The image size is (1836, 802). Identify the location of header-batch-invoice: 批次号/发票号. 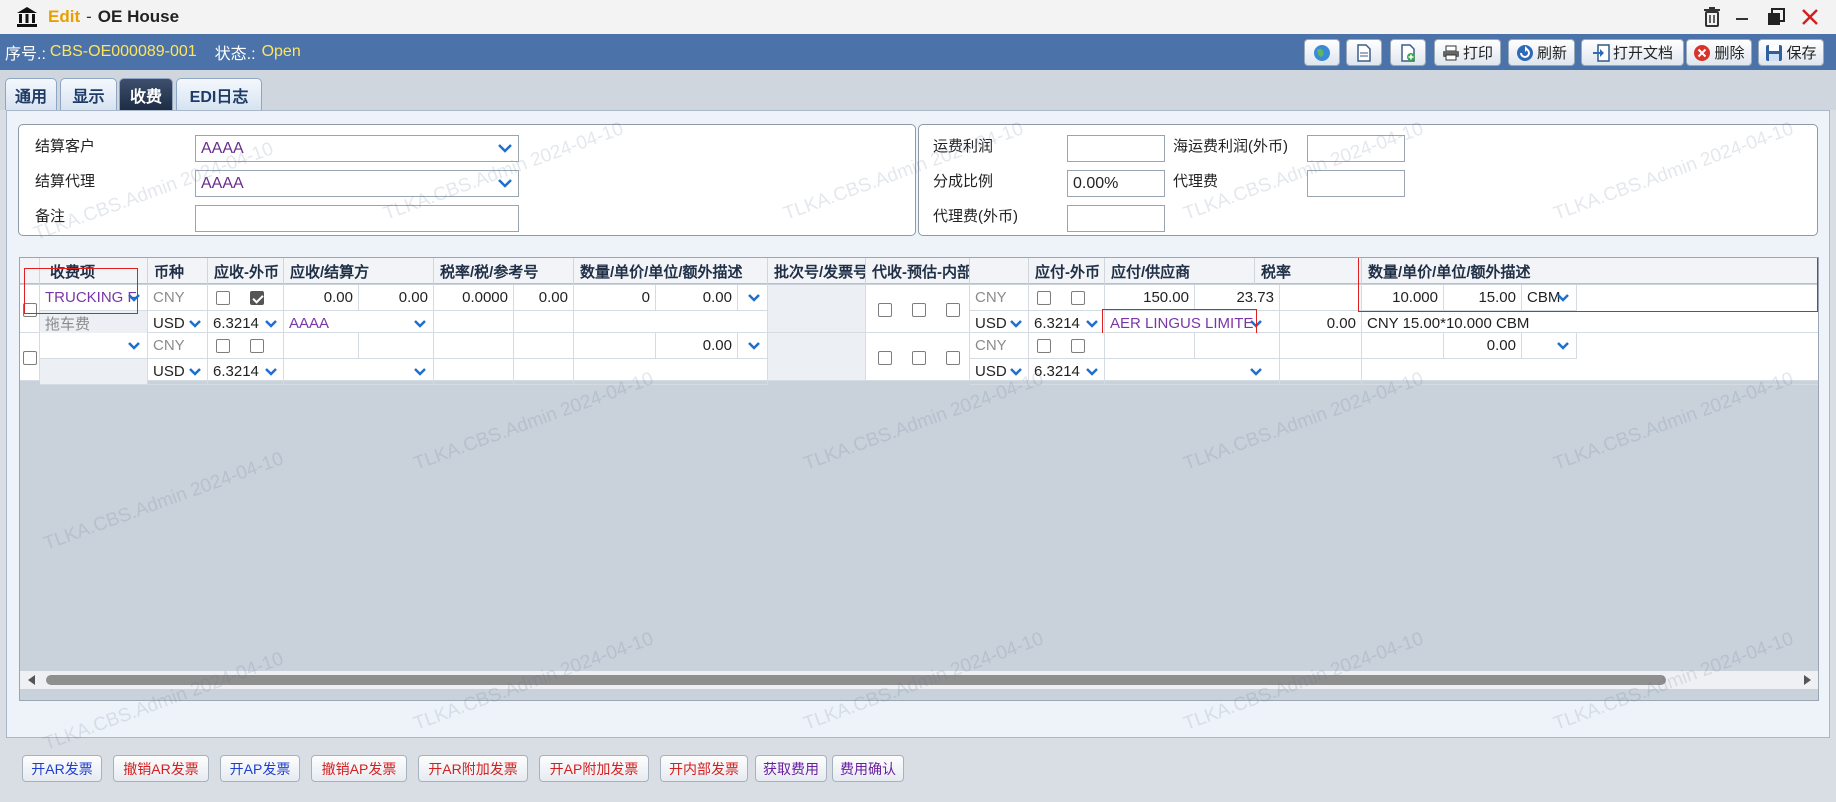
(817, 271).